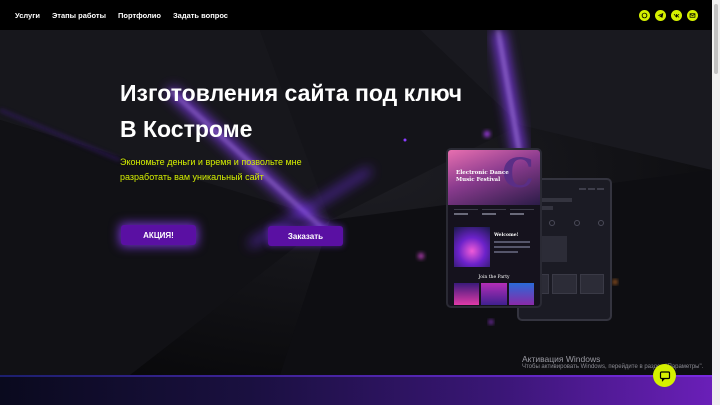 The image size is (720, 405). I want to click on mockup-party-heading: Join the Party, so click(494, 277).